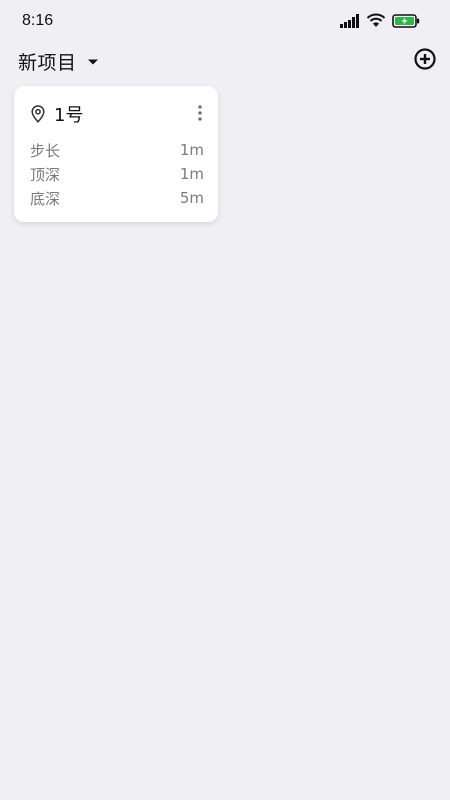 The width and height of the screenshot is (450, 800). Describe the element at coordinates (406, 20) in the screenshot. I see `battery-charging-icon` at that location.